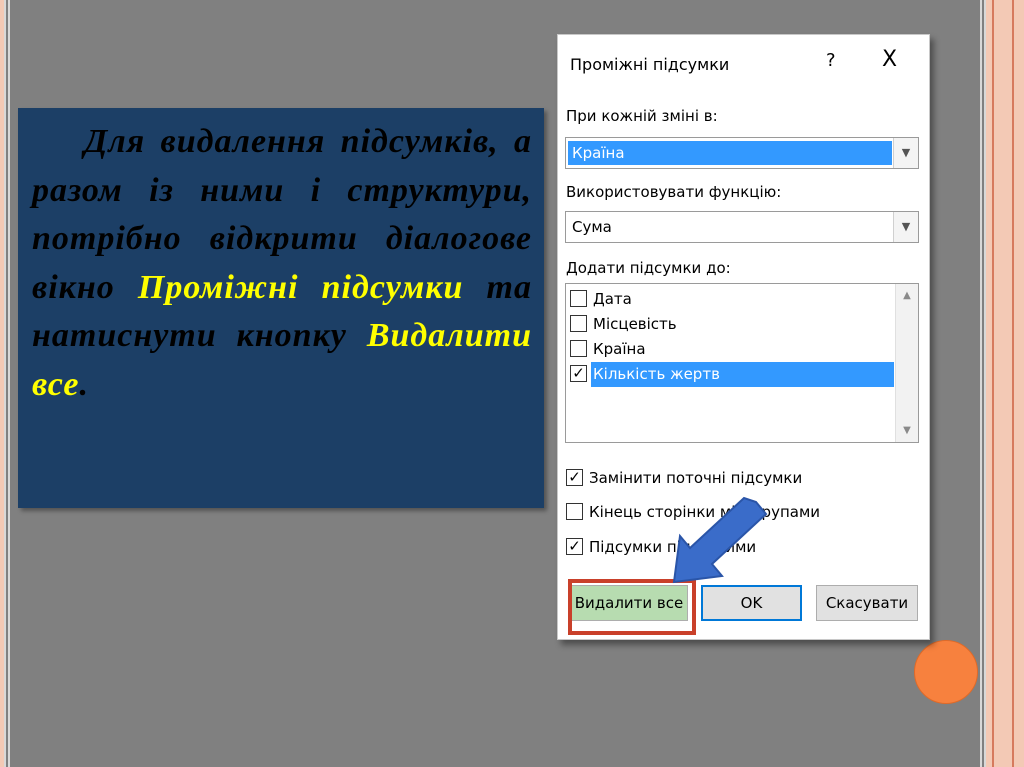  Describe the element at coordinates (650, 64) in the screenshot. I see `dialog-title: Проміжні підсумки` at that location.